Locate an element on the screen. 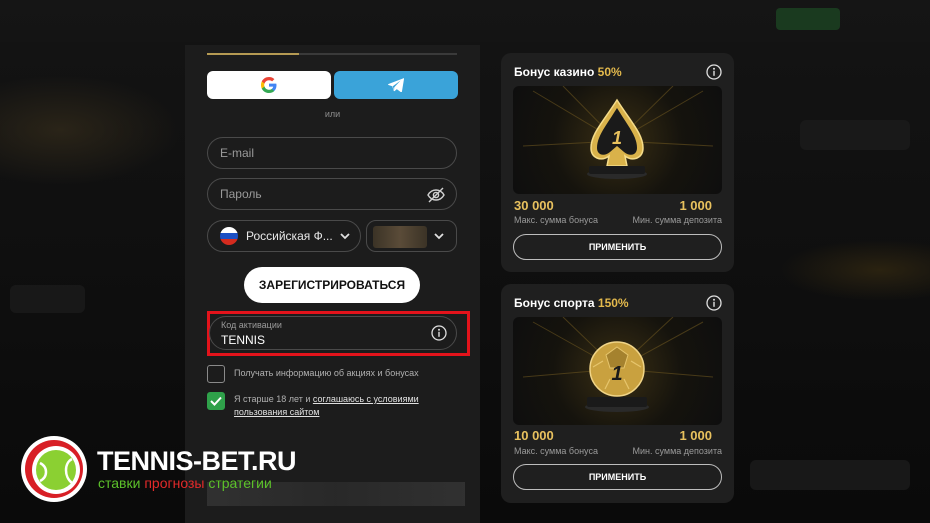 This screenshot has height=523, width=930. age-agreement-checkbox is located at coordinates (216, 401).